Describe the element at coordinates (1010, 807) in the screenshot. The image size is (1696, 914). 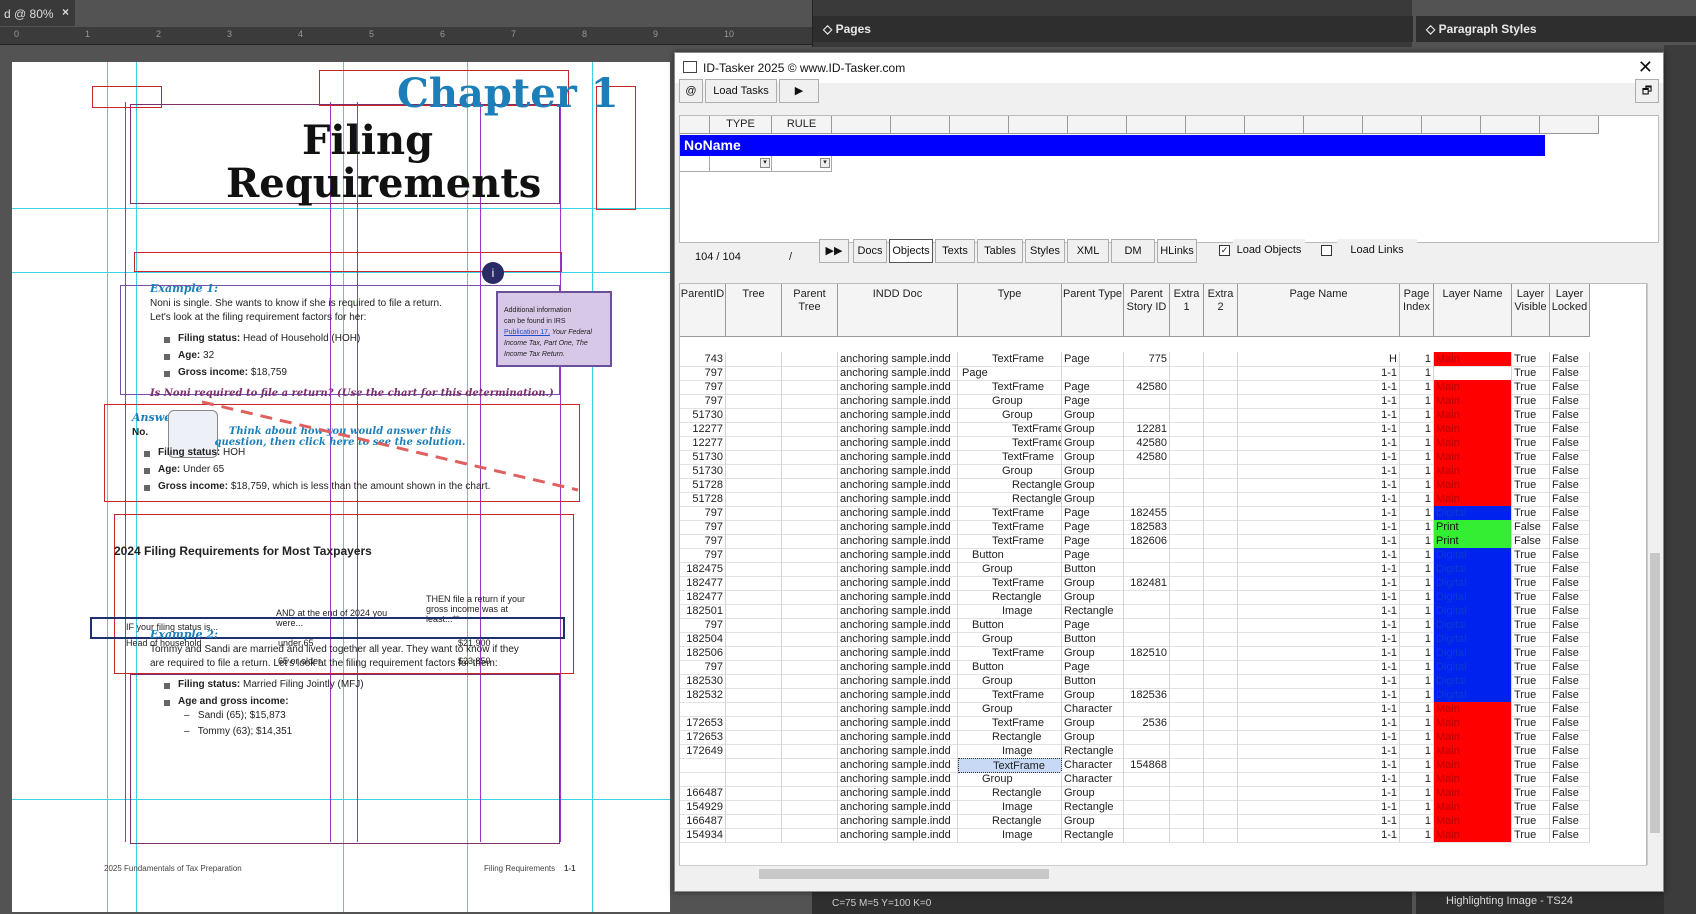
I see `grid-cell: Image` at that location.